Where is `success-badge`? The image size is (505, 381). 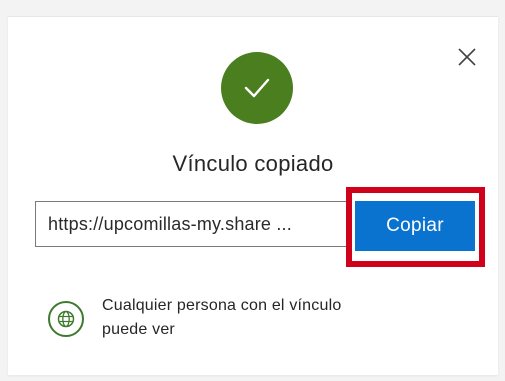 success-badge is located at coordinates (257, 88).